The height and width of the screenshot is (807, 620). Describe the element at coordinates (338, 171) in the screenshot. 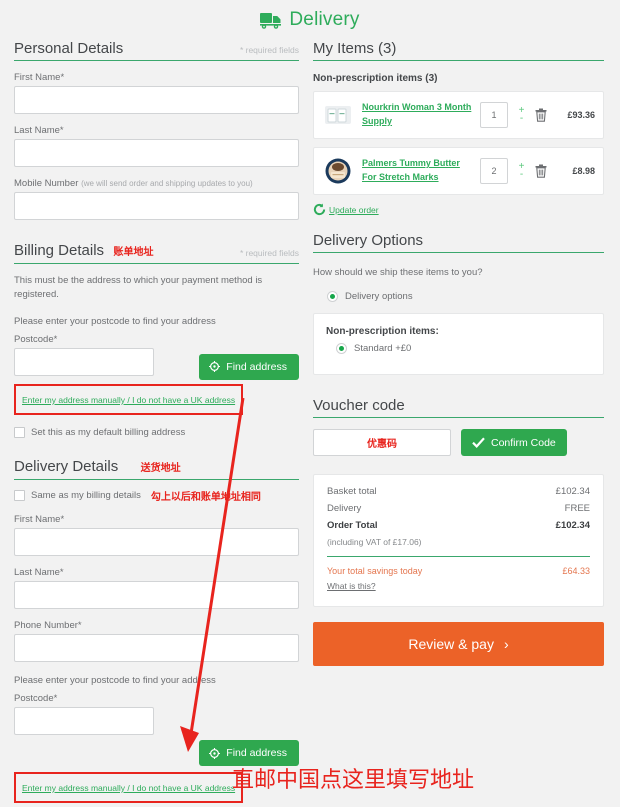

I see `product-thumbnail-icon` at that location.